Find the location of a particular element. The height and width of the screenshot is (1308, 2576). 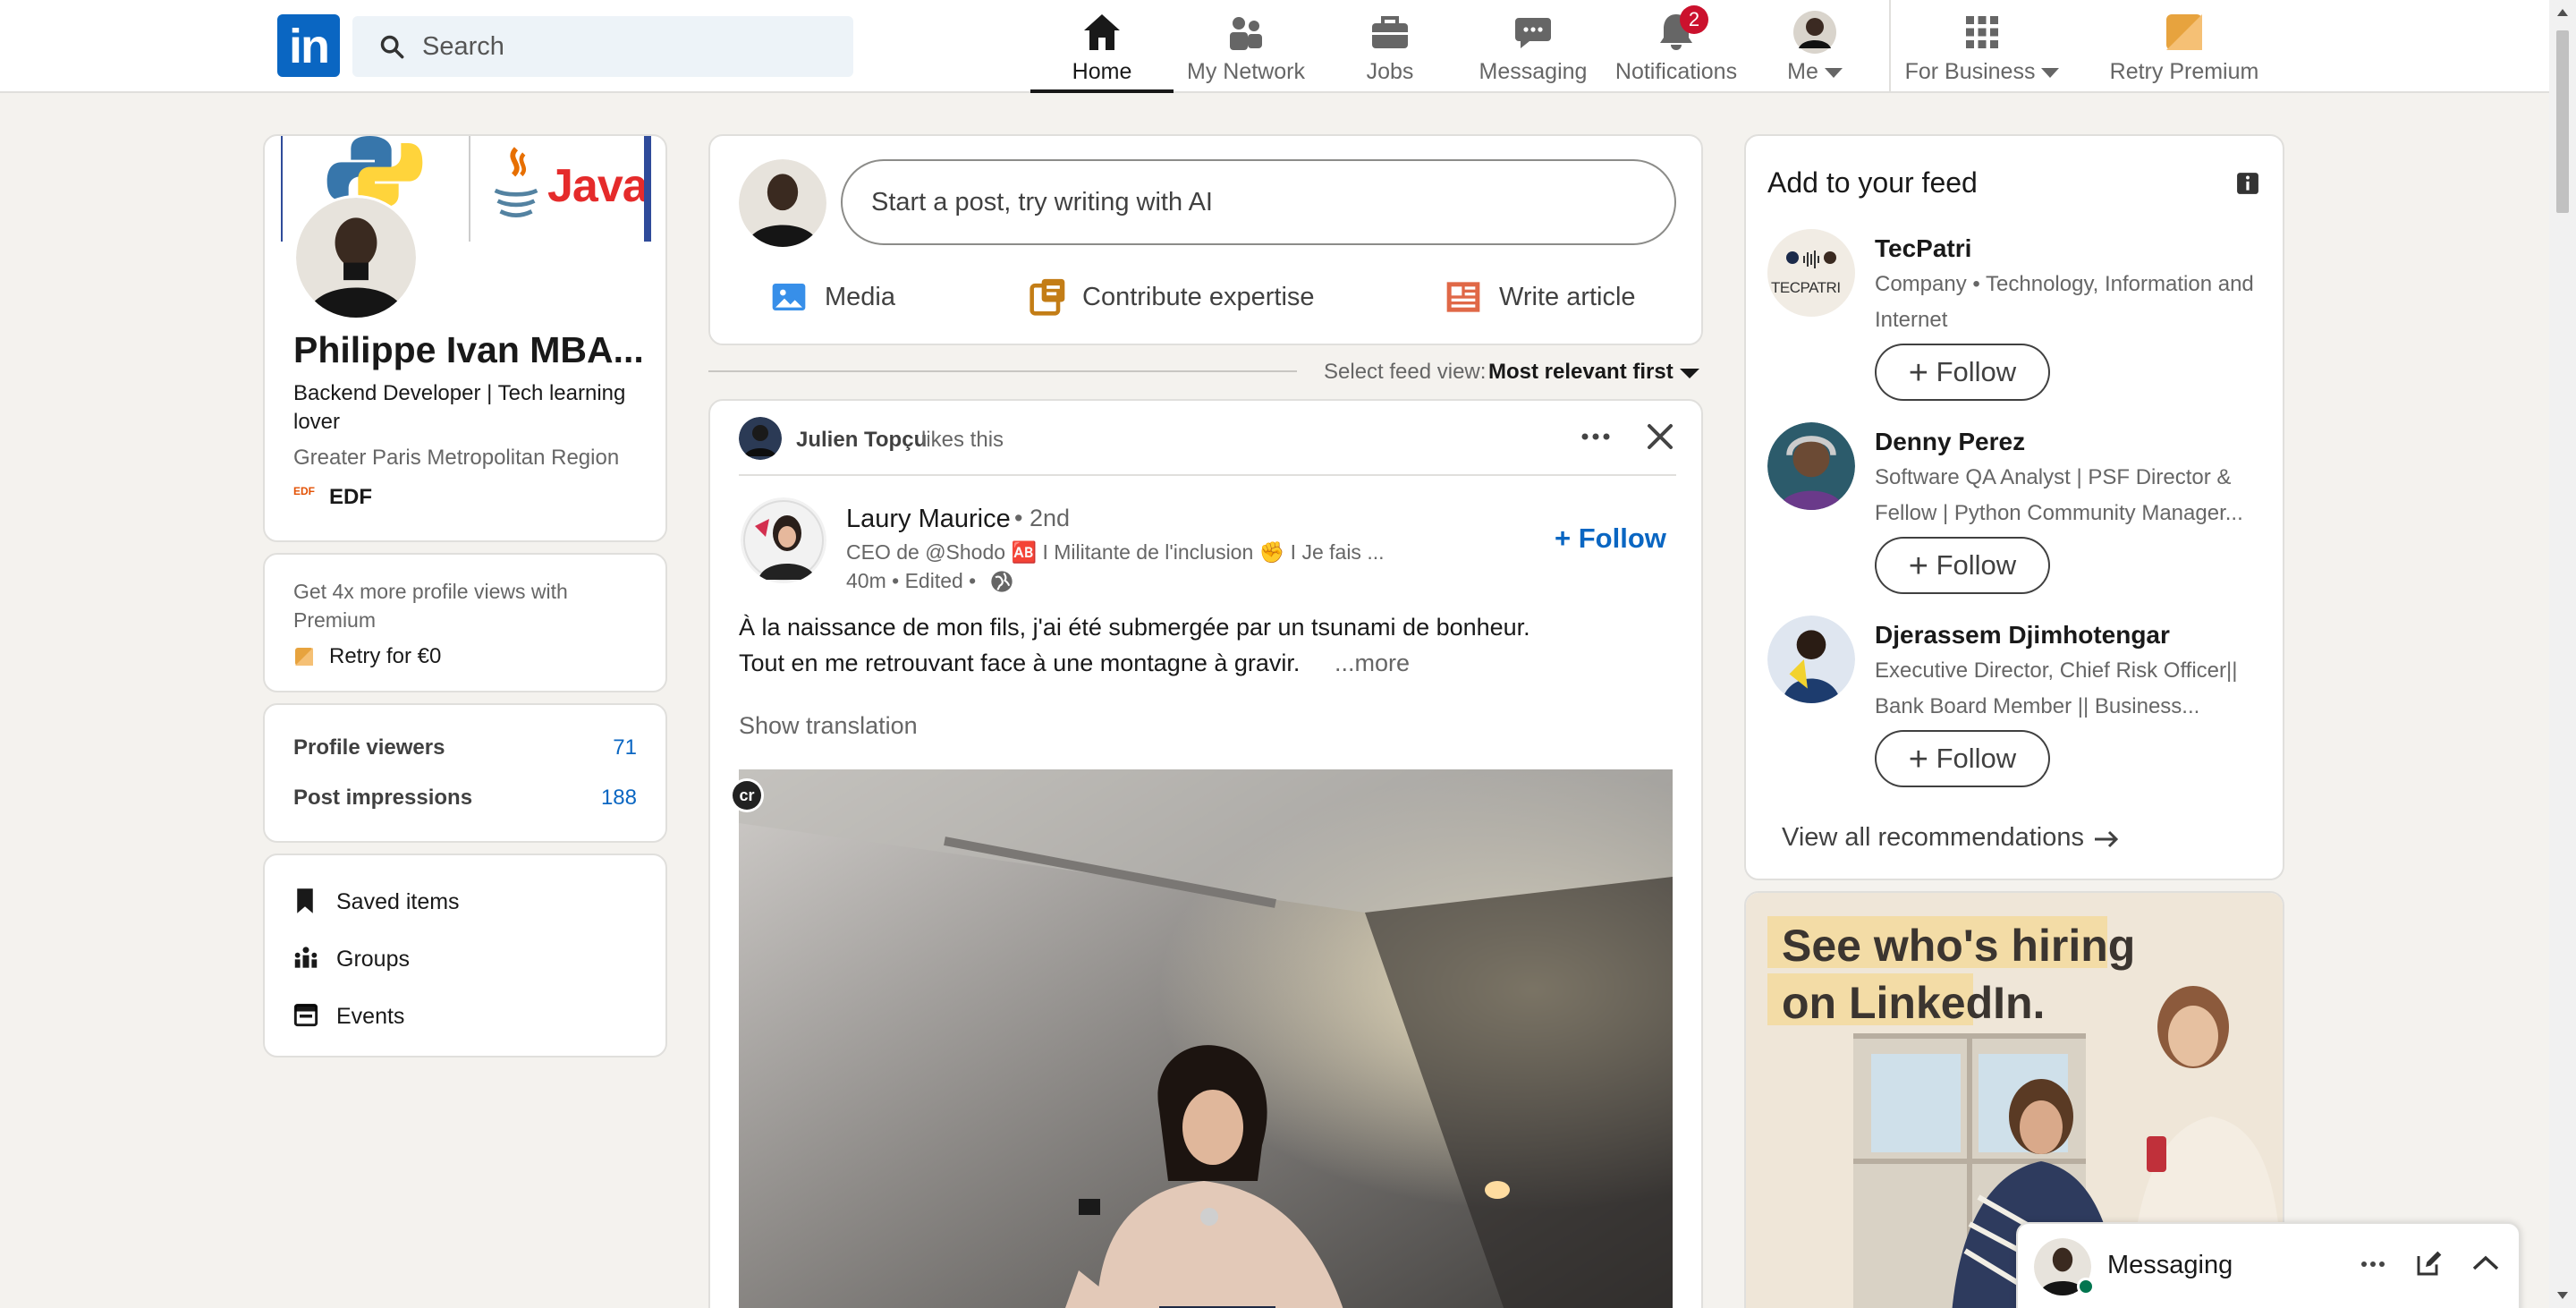

profile-location: Greater Paris Metropolitan Region is located at coordinates (456, 458).